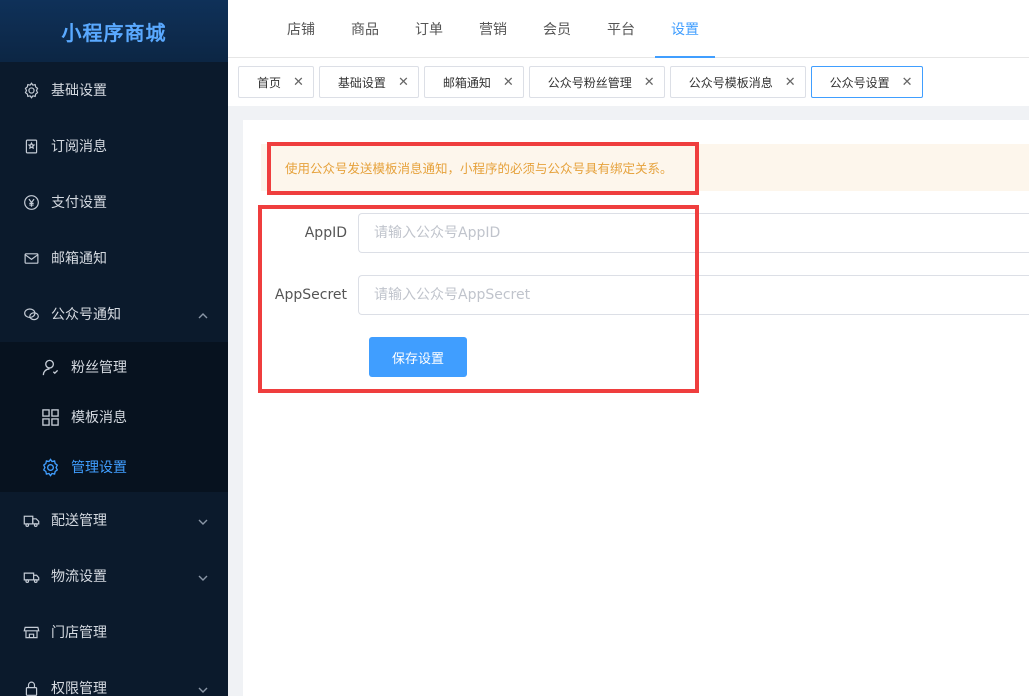  What do you see at coordinates (361, 82) in the screenshot?
I see `tag-label: 基础设置` at bounding box center [361, 82].